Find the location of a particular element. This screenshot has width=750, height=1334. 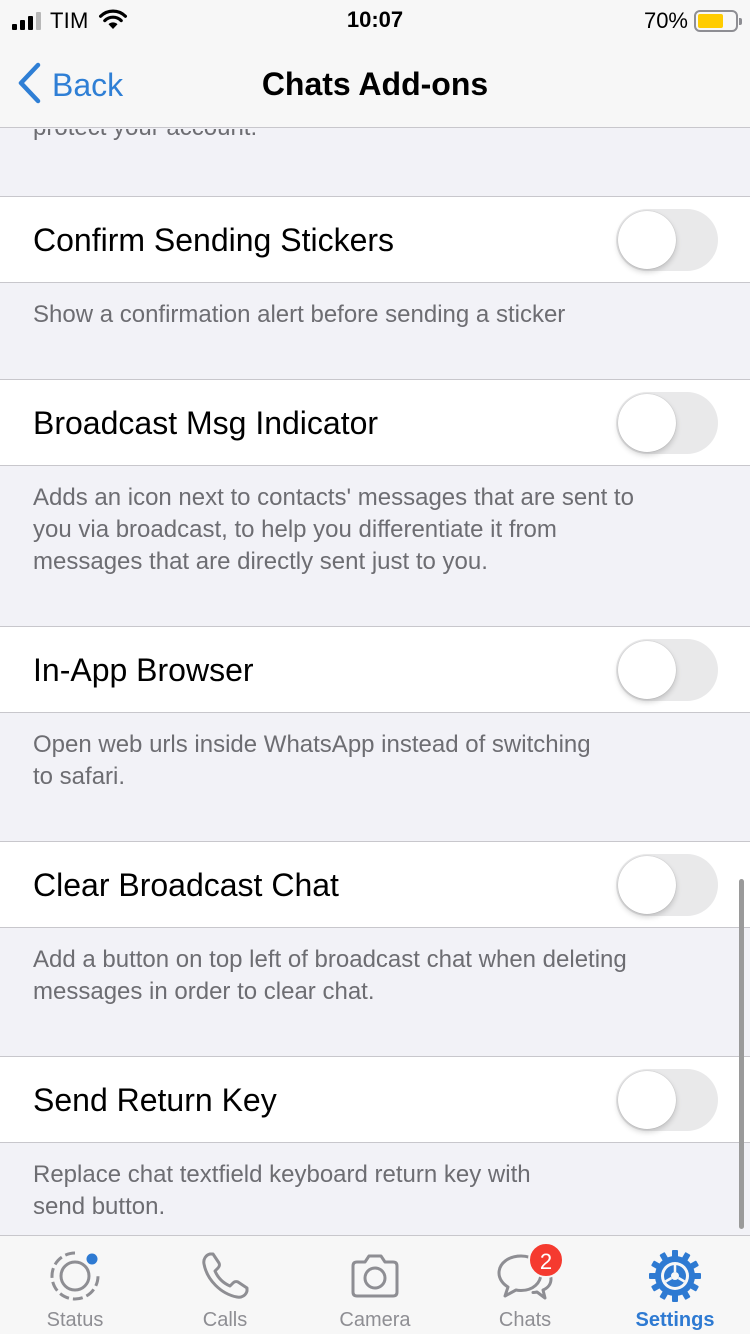

tab-chats: 2 Chats is located at coordinates (525, 1285).